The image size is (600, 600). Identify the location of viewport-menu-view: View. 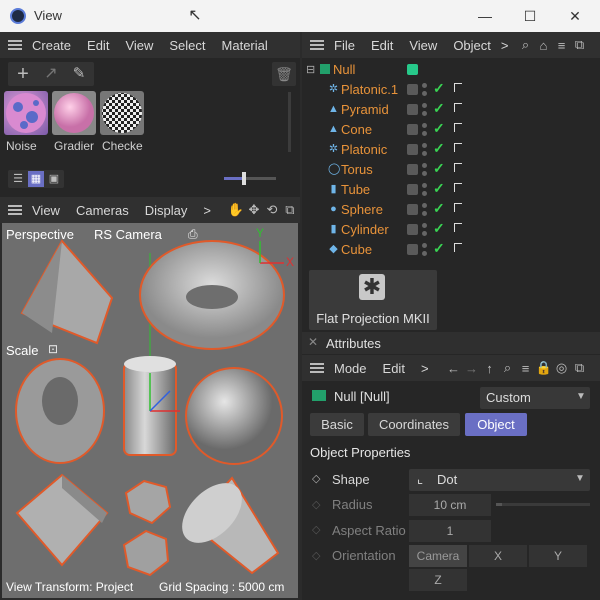
(46, 210).